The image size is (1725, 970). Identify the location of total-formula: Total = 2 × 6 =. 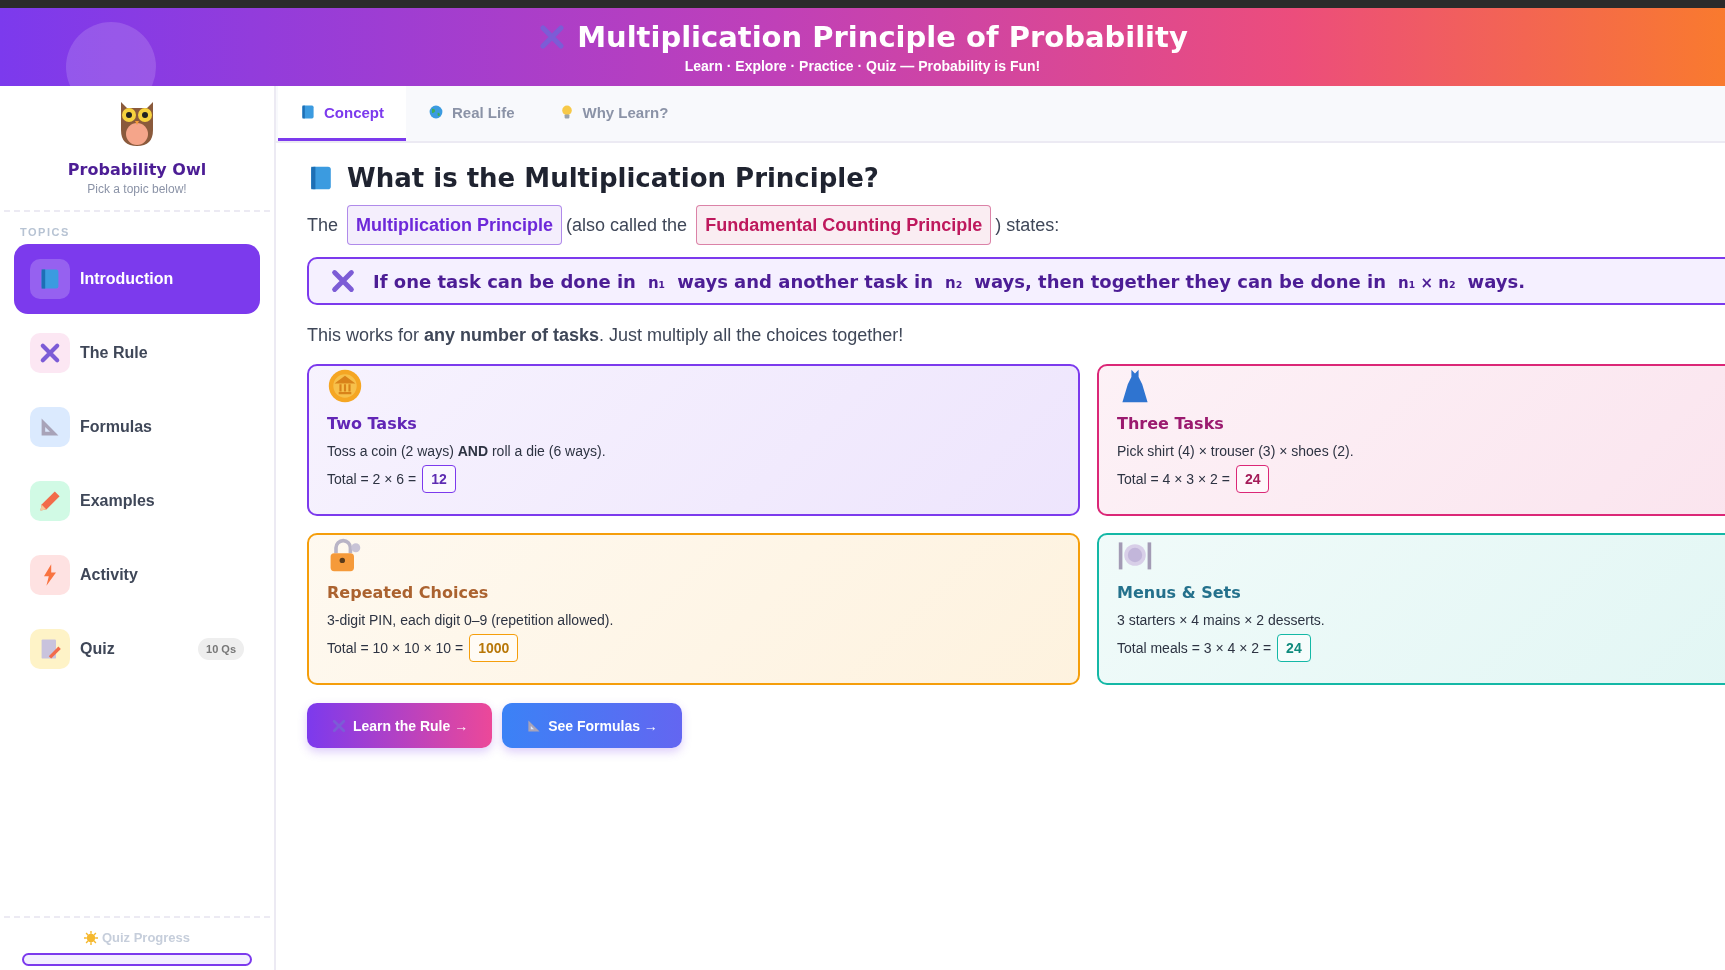
(372, 479).